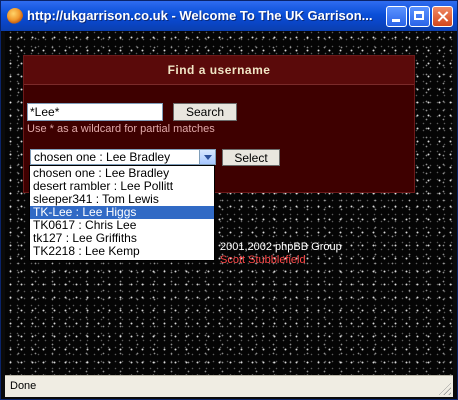 This screenshot has width=458, height=400. What do you see at coordinates (229, 386) in the screenshot?
I see `status-bar: Done` at bounding box center [229, 386].